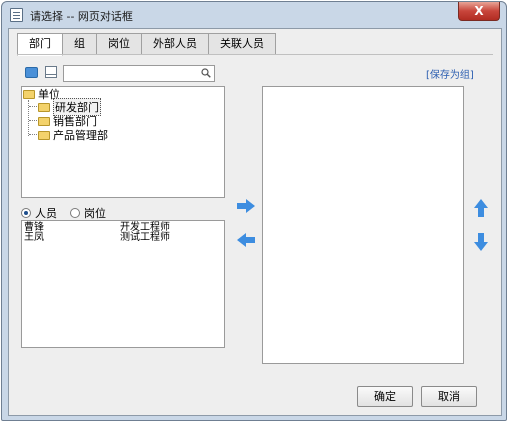 This screenshot has width=508, height=422. Describe the element at coordinates (97, 237) in the screenshot. I see `list-item: 王凤 测试工程师` at that location.